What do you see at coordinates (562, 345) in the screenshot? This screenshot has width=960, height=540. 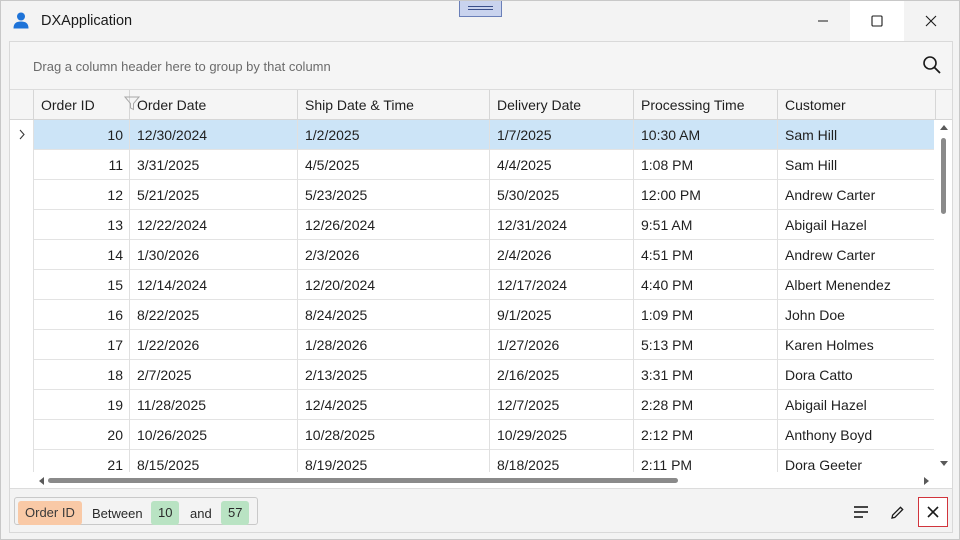 I see `cell-delivery-date: 1/27/2026` at bounding box center [562, 345].